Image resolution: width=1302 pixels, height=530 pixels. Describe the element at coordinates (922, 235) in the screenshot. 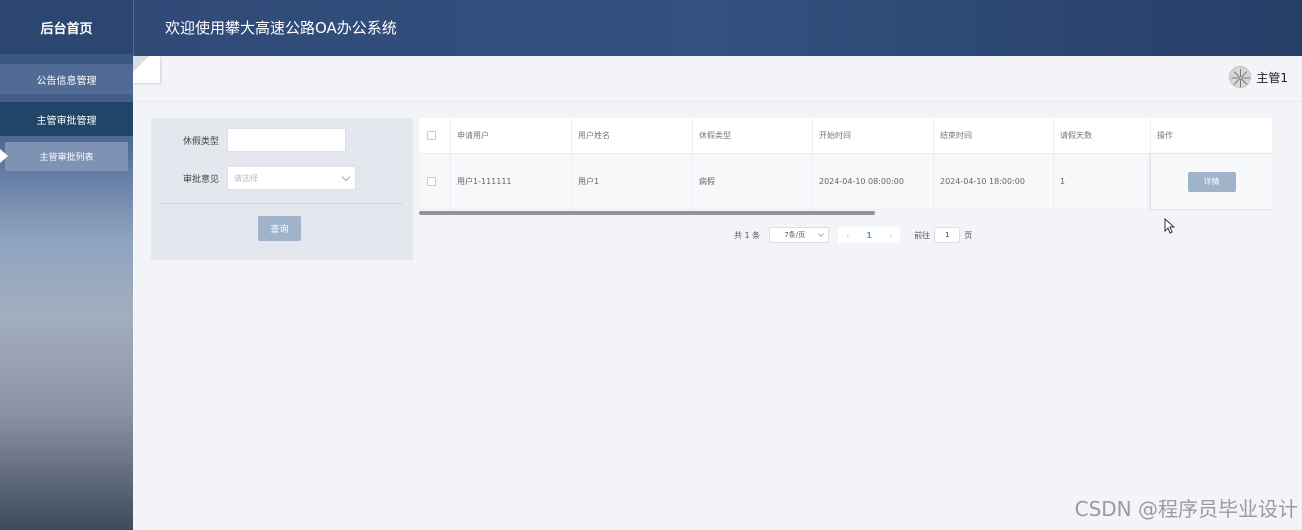

I see `goto-label: 前往` at that location.